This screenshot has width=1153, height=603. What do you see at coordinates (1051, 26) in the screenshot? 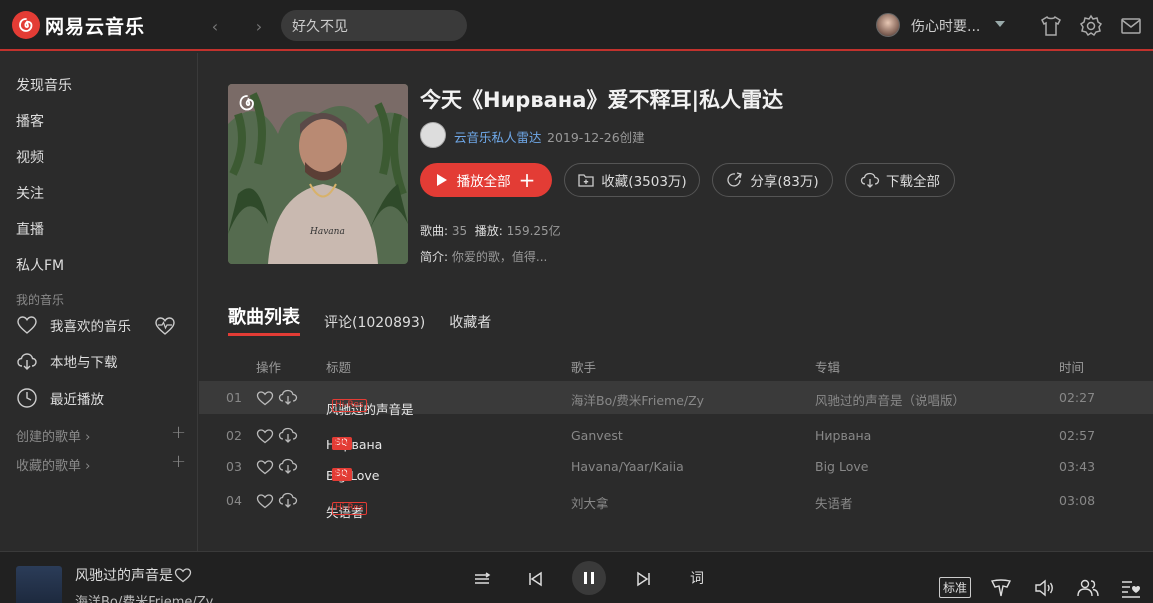
I see `skin-tshirt-icon` at bounding box center [1051, 26].